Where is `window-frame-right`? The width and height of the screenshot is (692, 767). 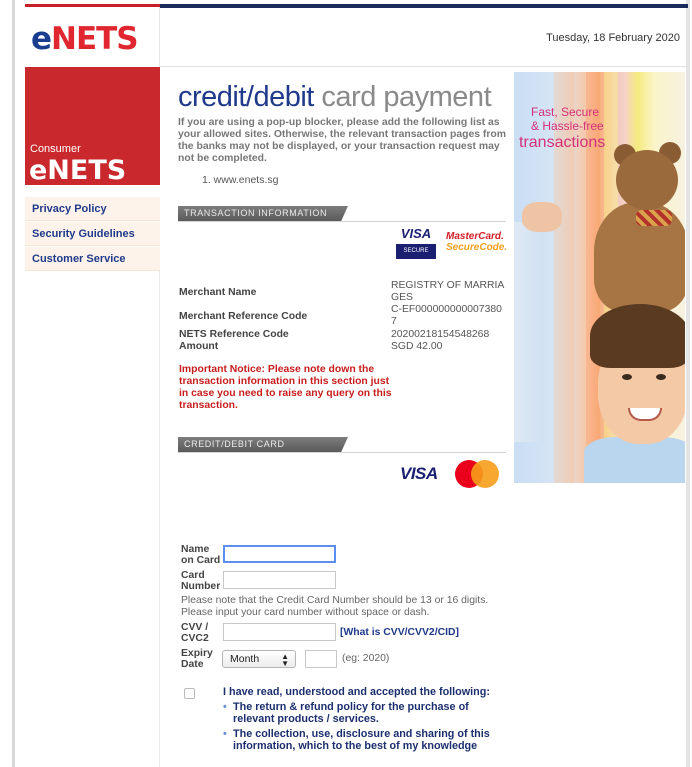
window-frame-right is located at coordinates (688, 383).